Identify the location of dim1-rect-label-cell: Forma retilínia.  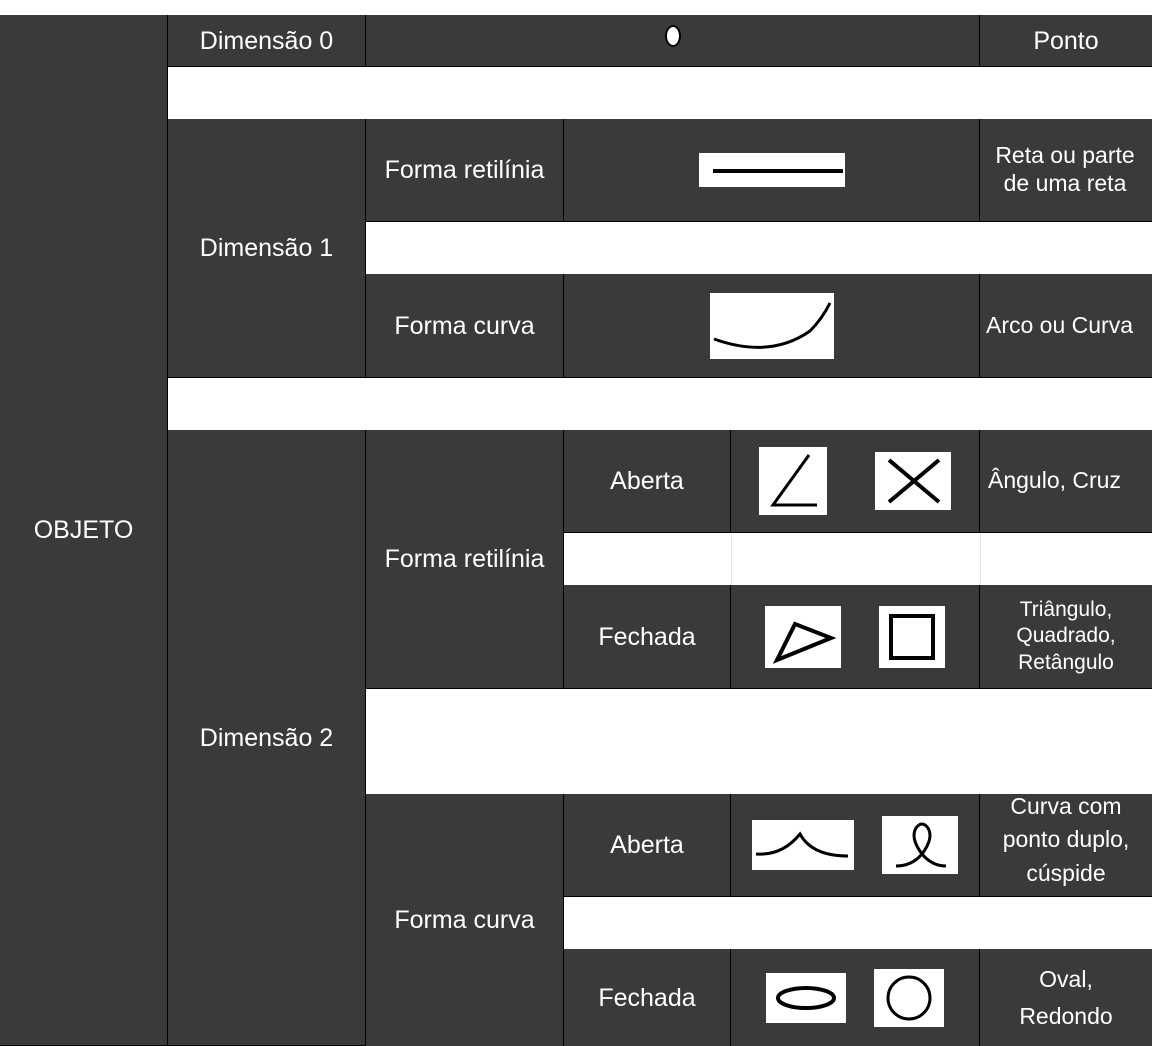
(465, 170).